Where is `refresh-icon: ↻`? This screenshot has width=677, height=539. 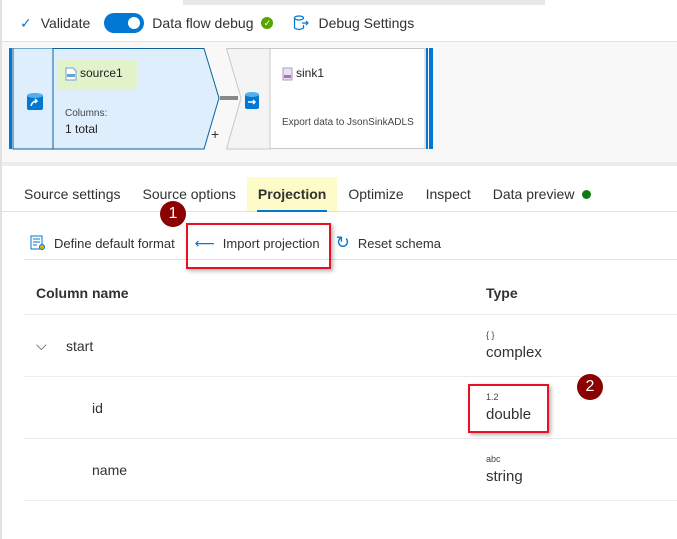
refresh-icon: ↻ is located at coordinates (342, 242).